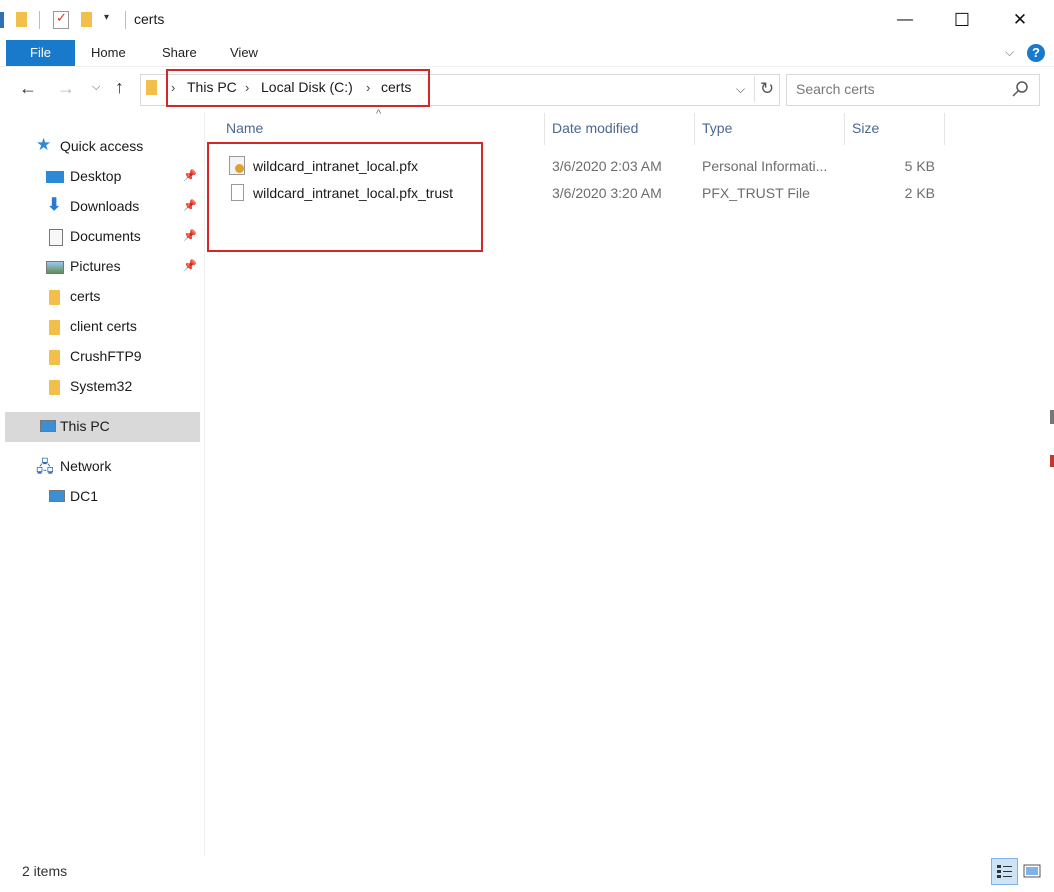 Image resolution: width=1054 pixels, height=892 pixels. I want to click on new-folder-icon, so click(86, 19).